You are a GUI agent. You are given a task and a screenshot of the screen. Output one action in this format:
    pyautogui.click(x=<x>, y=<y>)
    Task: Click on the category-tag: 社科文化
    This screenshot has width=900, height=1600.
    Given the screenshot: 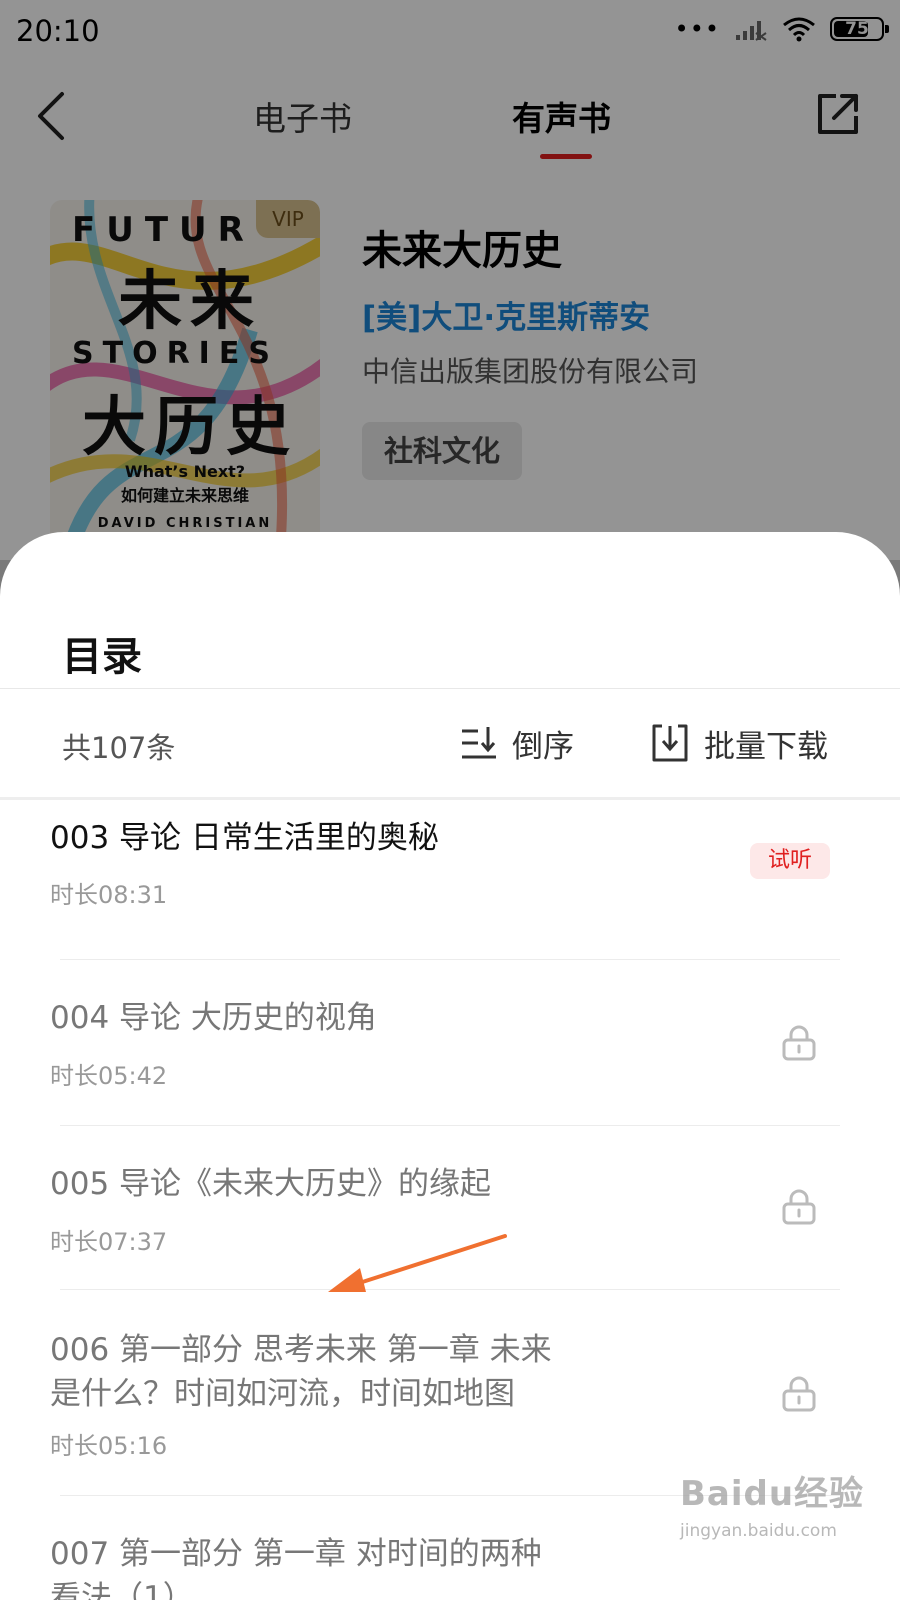 What is the action you would take?
    pyautogui.click(x=442, y=451)
    